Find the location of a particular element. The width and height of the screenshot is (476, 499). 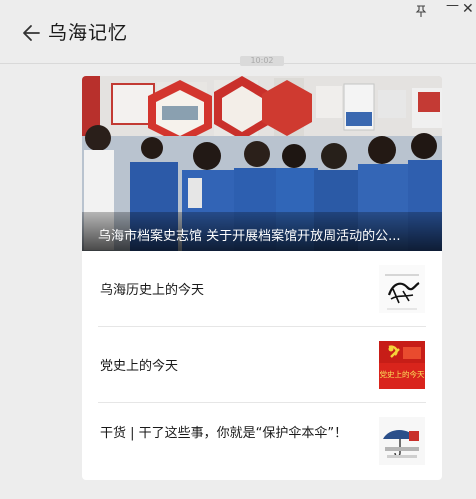

party-thumbnail-label: 党史上的今天 is located at coordinates (402, 374).